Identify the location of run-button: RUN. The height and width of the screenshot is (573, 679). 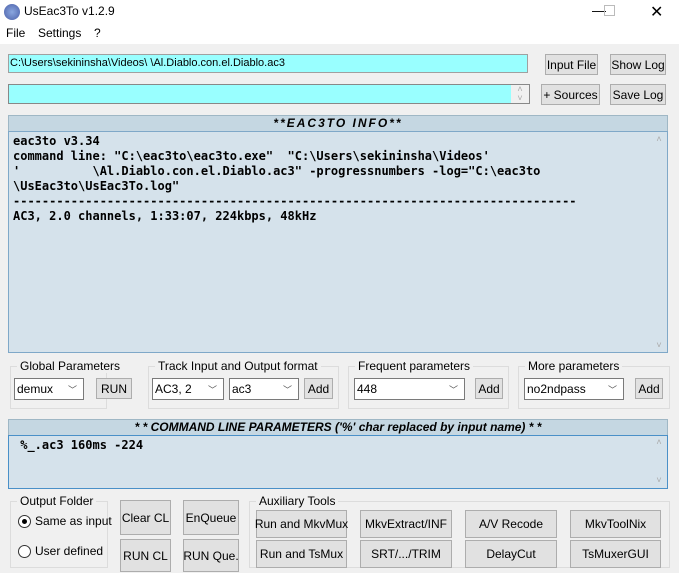
(114, 388).